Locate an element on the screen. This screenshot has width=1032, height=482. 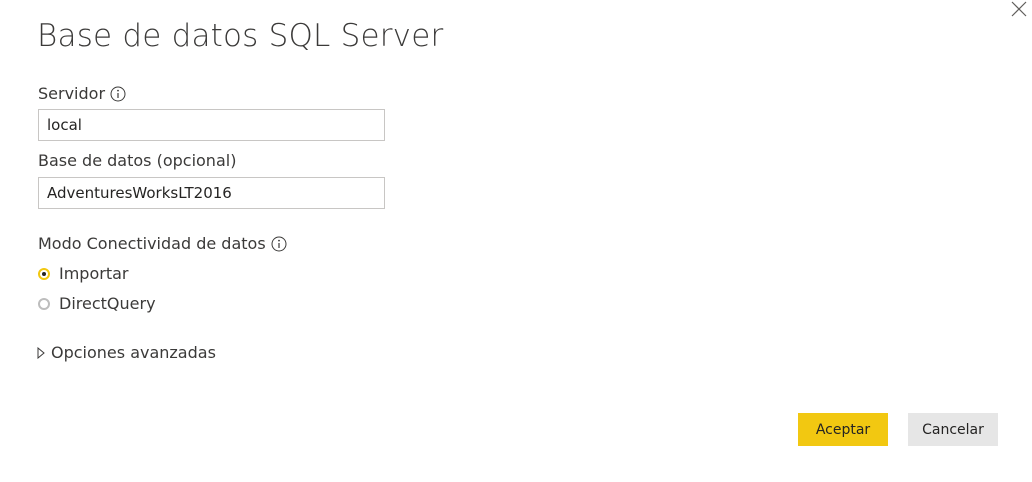
radio-selected-icon is located at coordinates (44, 273).